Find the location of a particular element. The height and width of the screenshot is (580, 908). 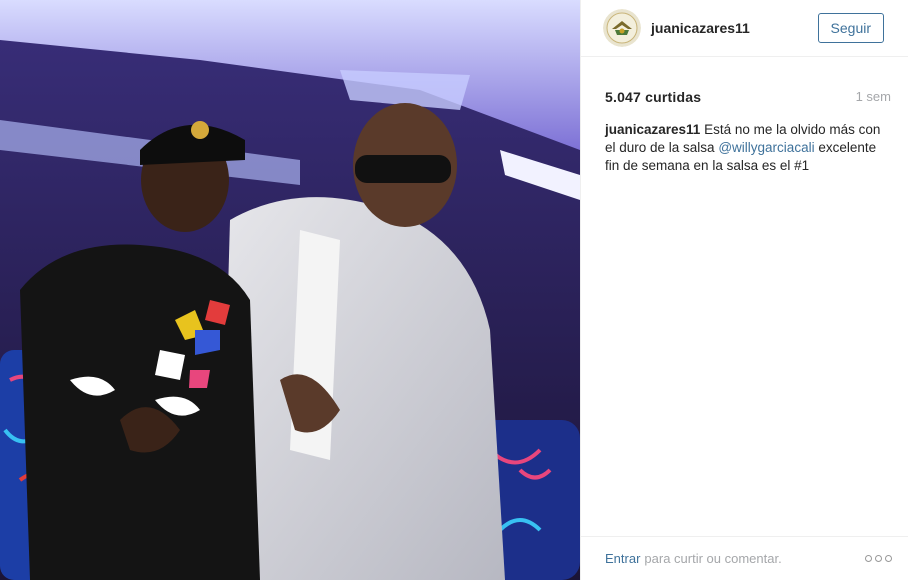

caption-username: juanicazares11 is located at coordinates (652, 129).